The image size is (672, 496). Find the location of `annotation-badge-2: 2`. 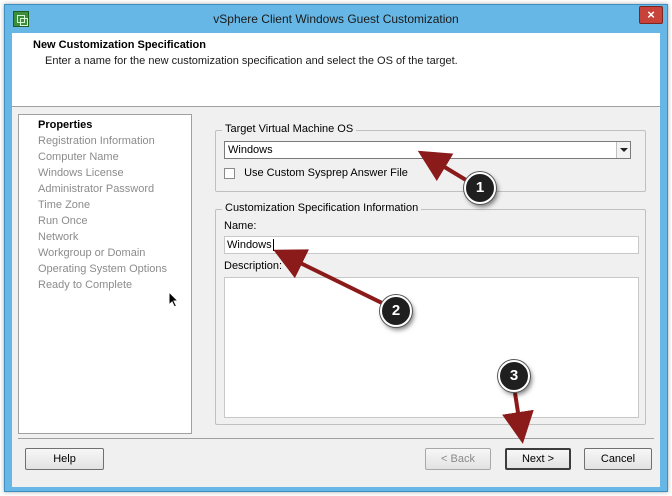

annotation-badge-2: 2 is located at coordinates (396, 311).